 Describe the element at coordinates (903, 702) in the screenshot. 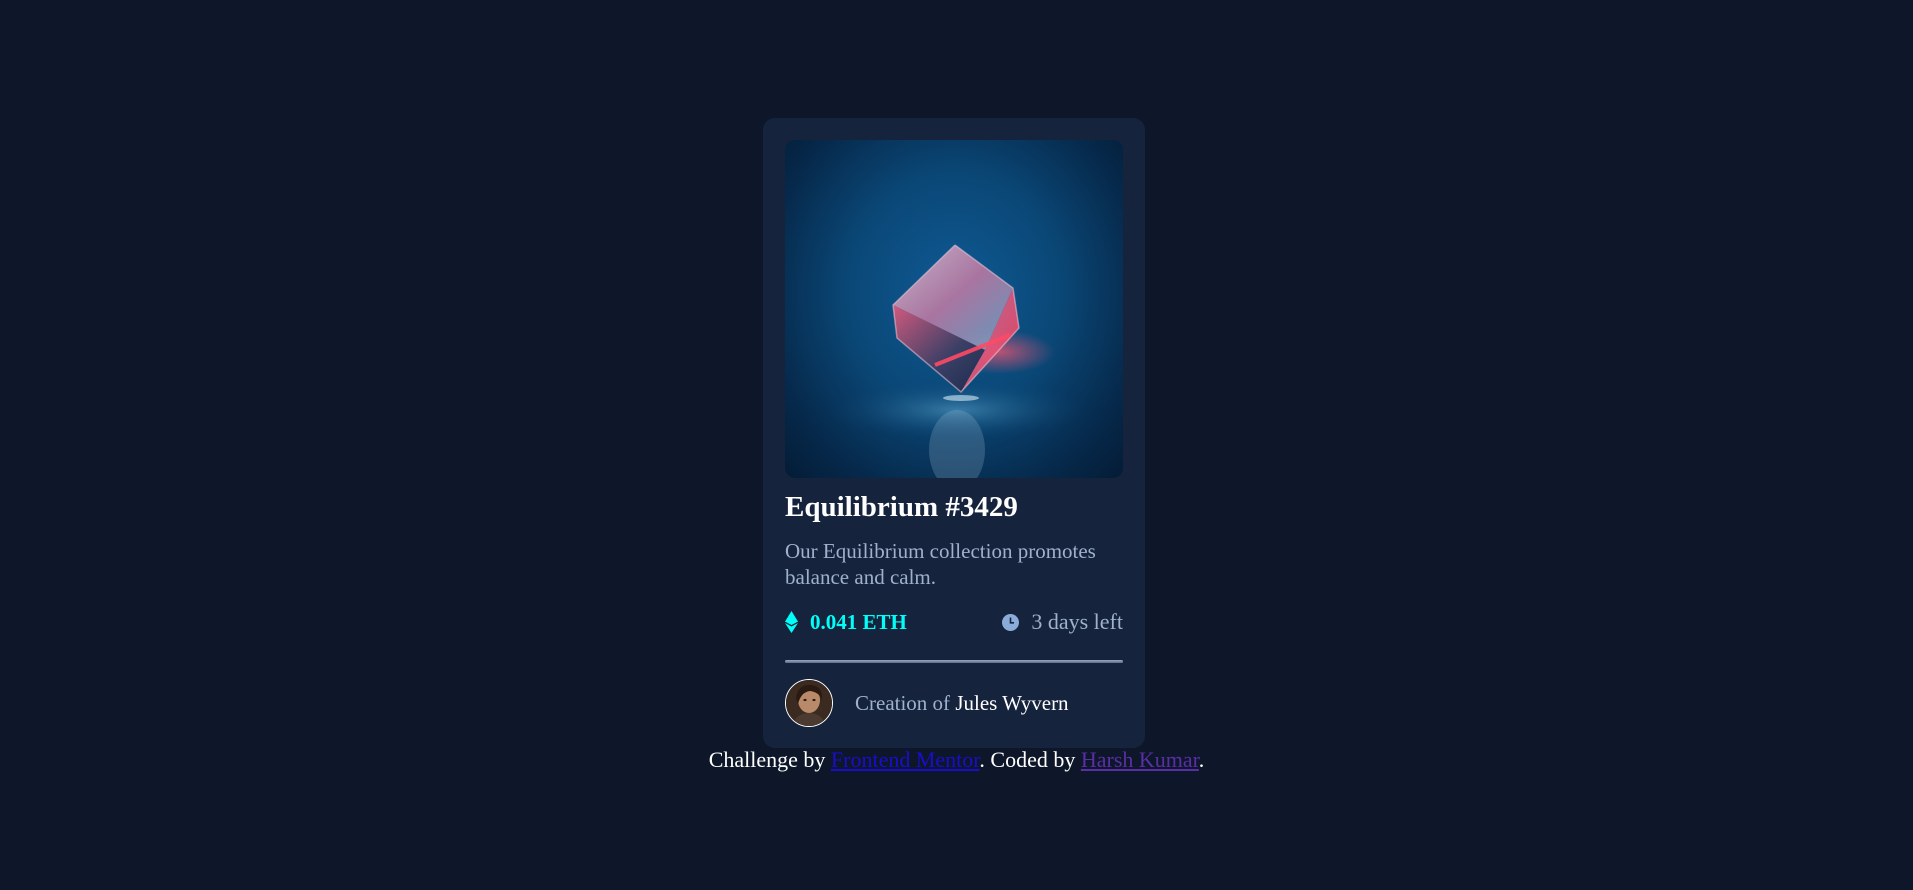

I see `creator-prefix: Creation of` at that location.